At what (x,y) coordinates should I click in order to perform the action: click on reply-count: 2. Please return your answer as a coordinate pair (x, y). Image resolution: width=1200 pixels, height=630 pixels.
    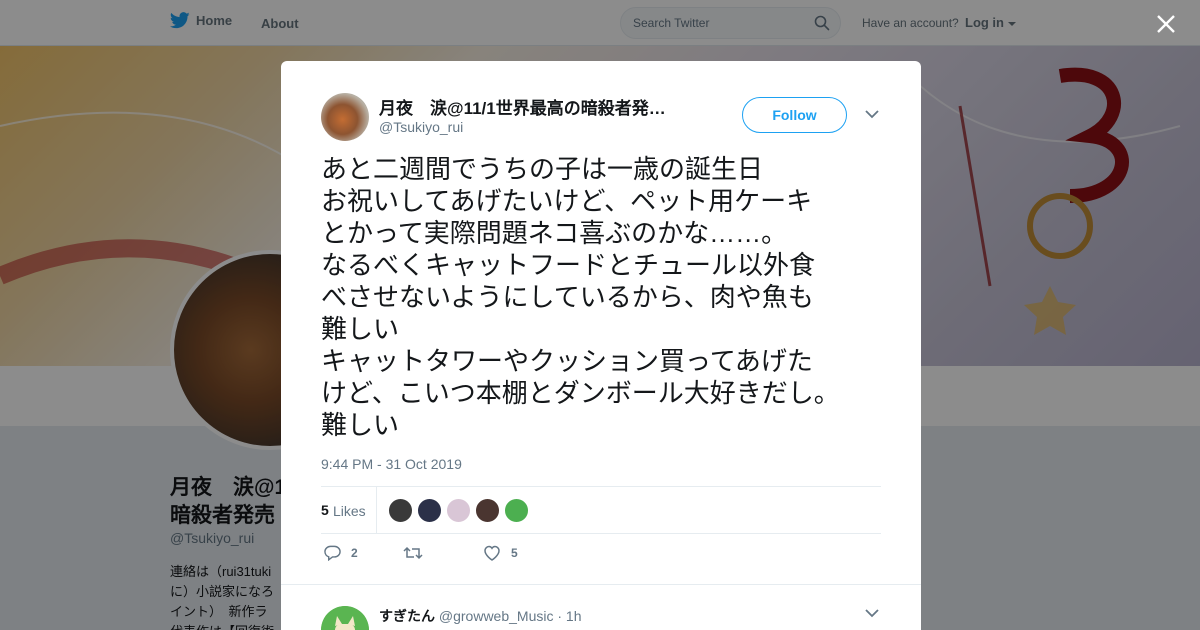
    Looking at the image, I should click on (354, 553).